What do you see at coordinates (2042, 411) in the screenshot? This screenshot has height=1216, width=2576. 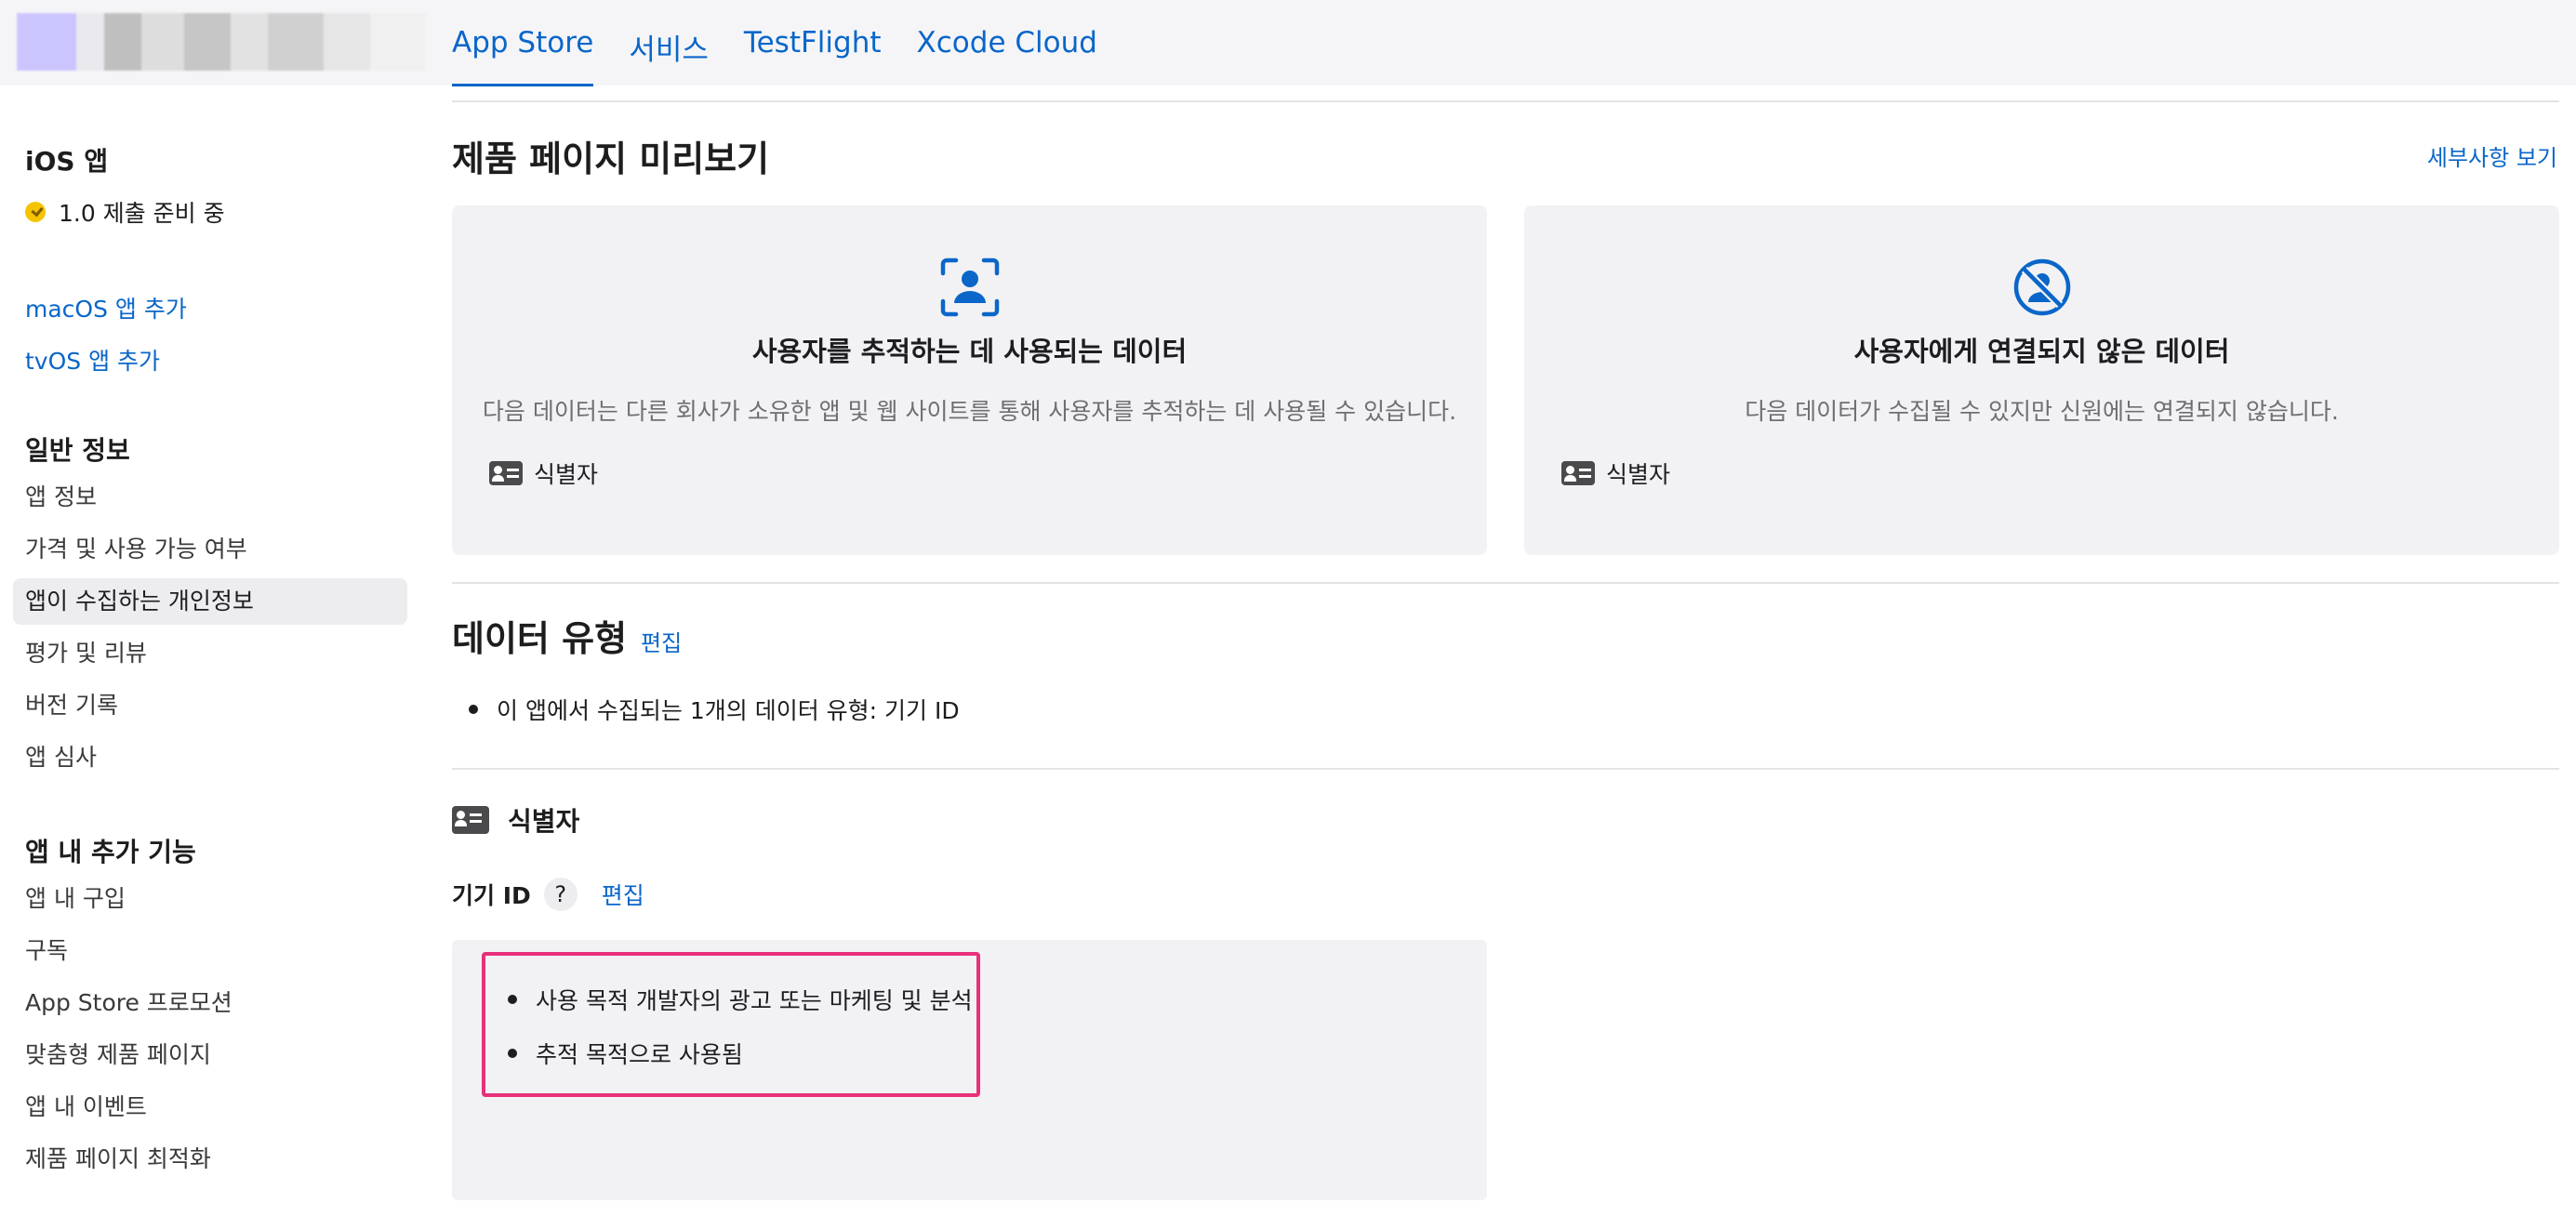 I see `card-not-linked-desc: 다음 데이터가 수집될 수 있지만 신원에는 연결되지 않습니다.` at bounding box center [2042, 411].